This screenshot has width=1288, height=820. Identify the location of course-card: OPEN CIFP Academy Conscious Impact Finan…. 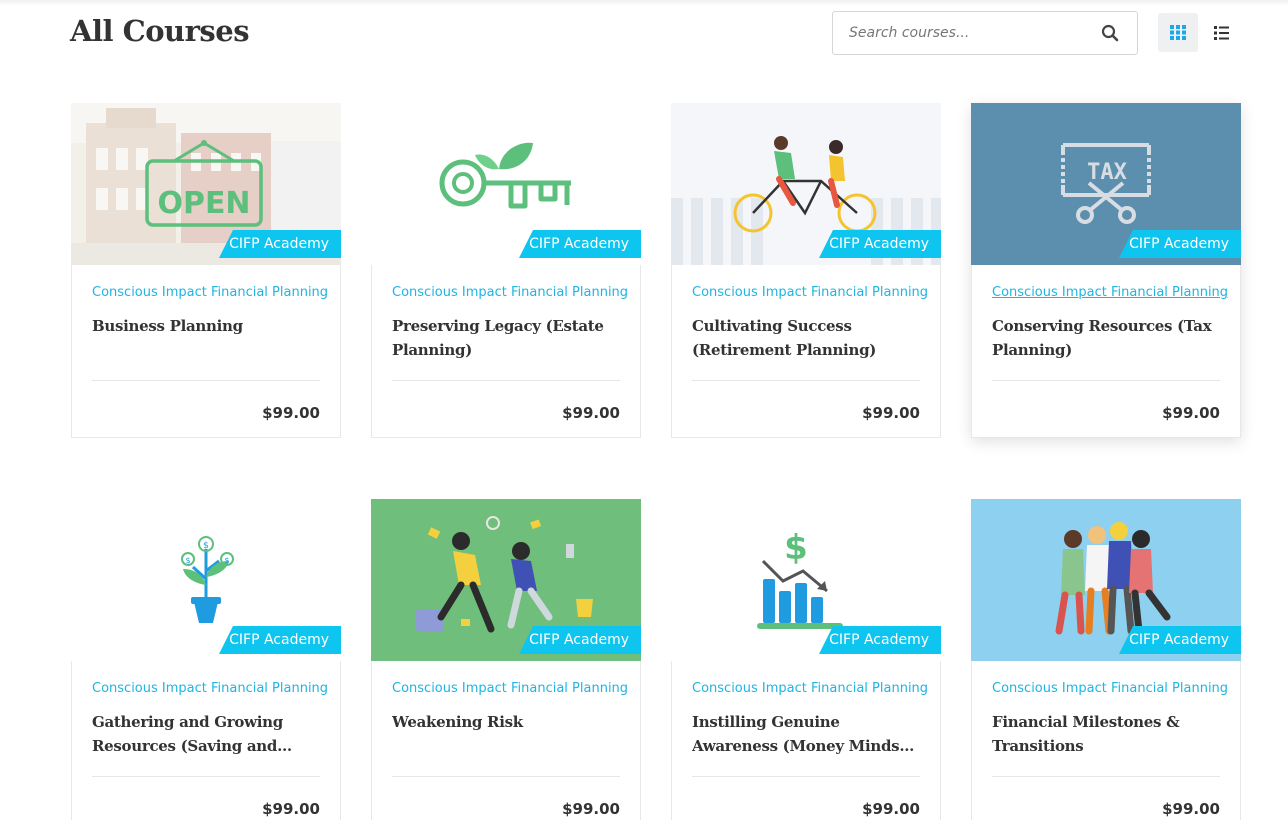
(206, 270).